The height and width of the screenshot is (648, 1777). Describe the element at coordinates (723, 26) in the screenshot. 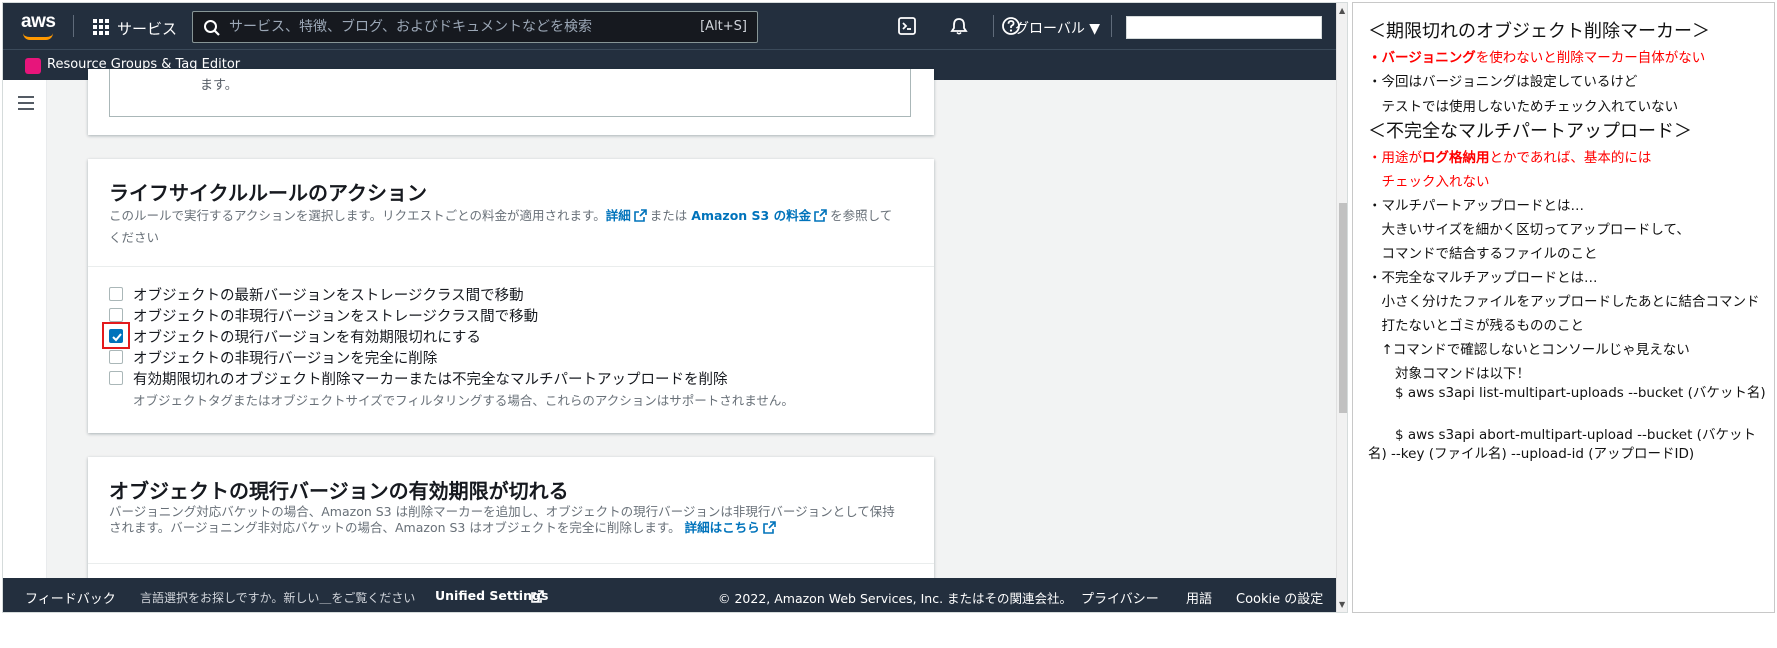

I see `search-shortcut-hint: [Alt+S]` at that location.